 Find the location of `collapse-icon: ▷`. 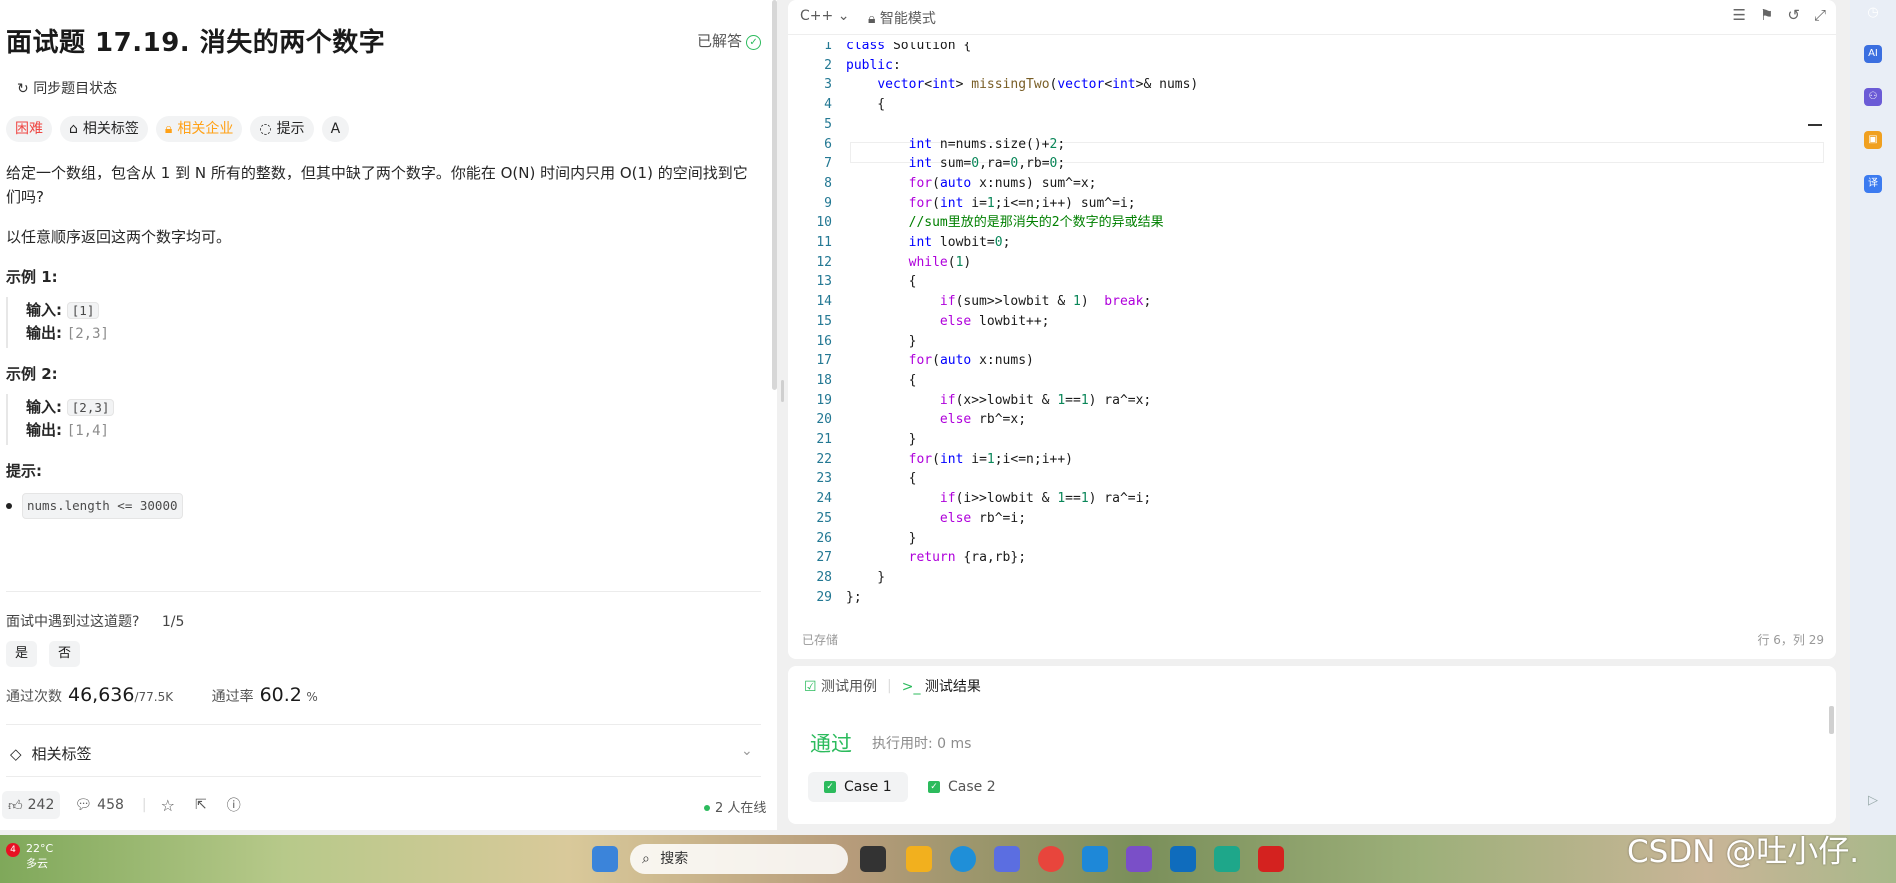

collapse-icon: ▷ is located at coordinates (1873, 801).